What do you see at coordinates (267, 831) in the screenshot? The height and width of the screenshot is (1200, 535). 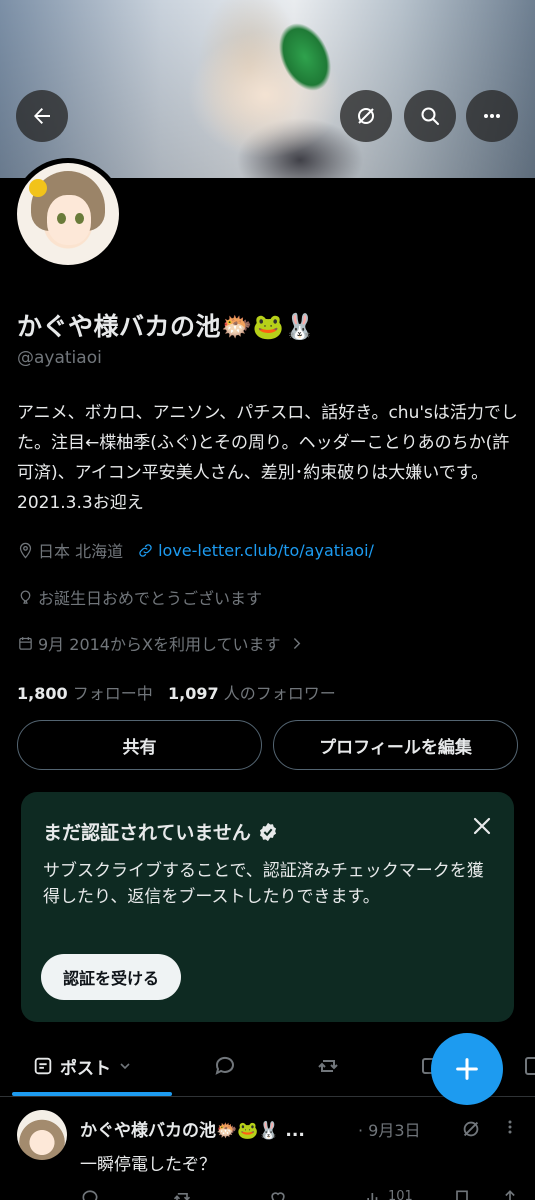 I see `verified-badge-icon` at bounding box center [267, 831].